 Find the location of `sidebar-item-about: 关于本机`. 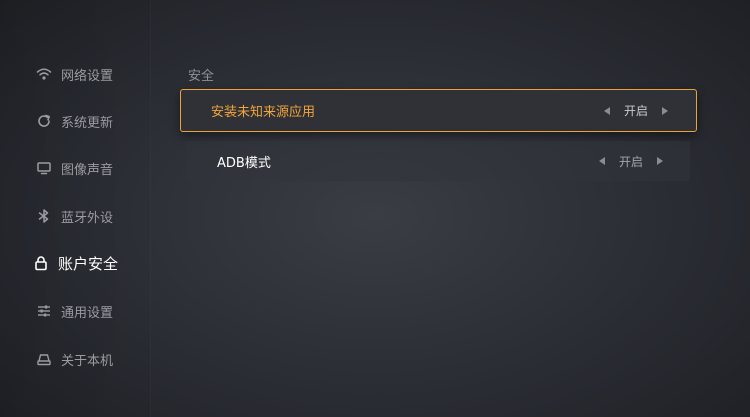

sidebar-item-about: 关于本机 is located at coordinates (74, 359).